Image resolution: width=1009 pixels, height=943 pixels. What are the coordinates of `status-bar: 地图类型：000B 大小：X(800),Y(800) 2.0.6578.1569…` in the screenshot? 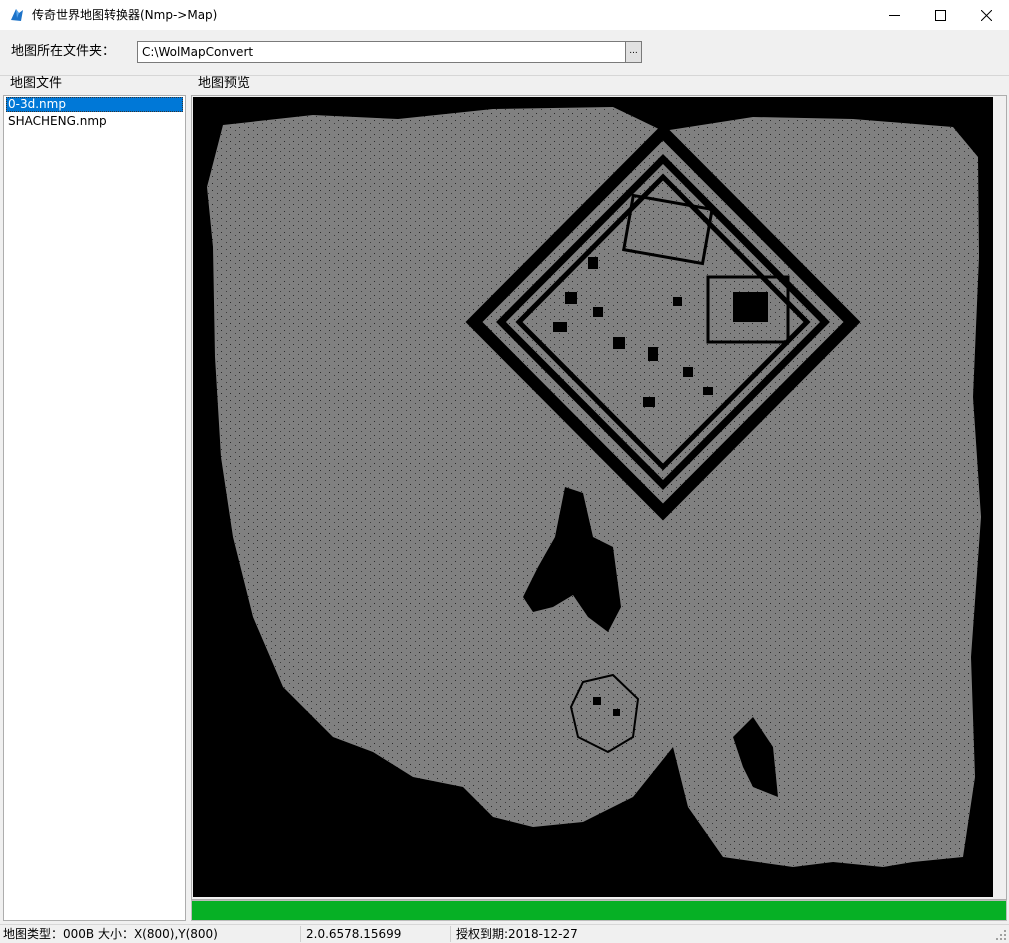 It's located at (504, 933).